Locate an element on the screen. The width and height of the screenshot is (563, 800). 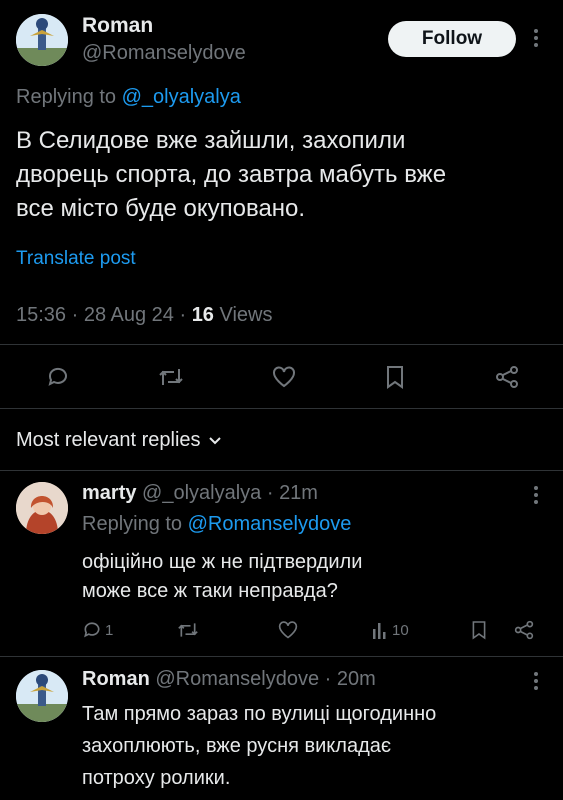
views-count: 16 is located at coordinates (202, 315).